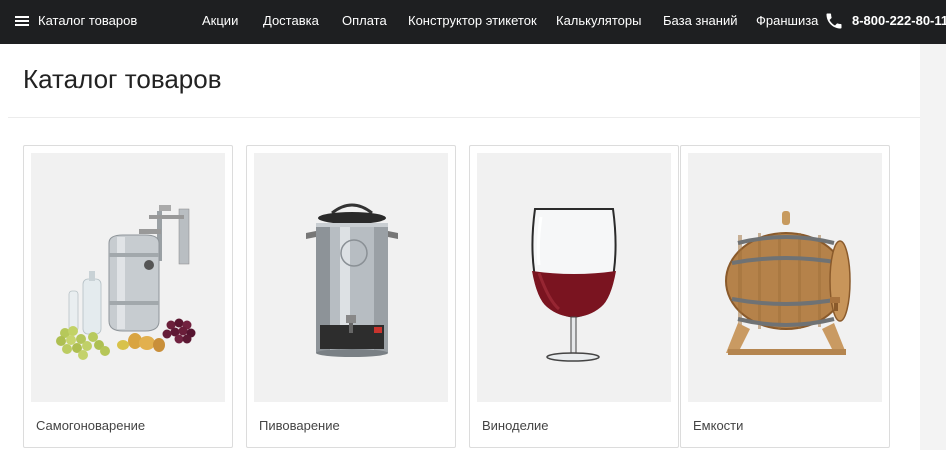  Describe the element at coordinates (128, 277) in the screenshot. I see `distiller-image` at that location.